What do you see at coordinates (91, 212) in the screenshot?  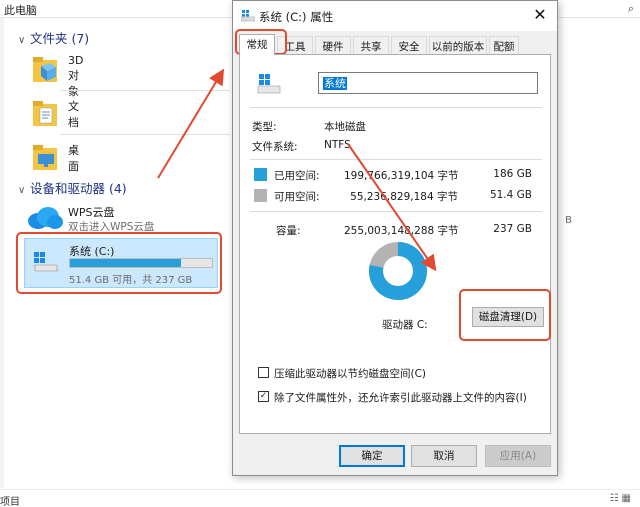 I see `wps-name: WPS云盘` at bounding box center [91, 212].